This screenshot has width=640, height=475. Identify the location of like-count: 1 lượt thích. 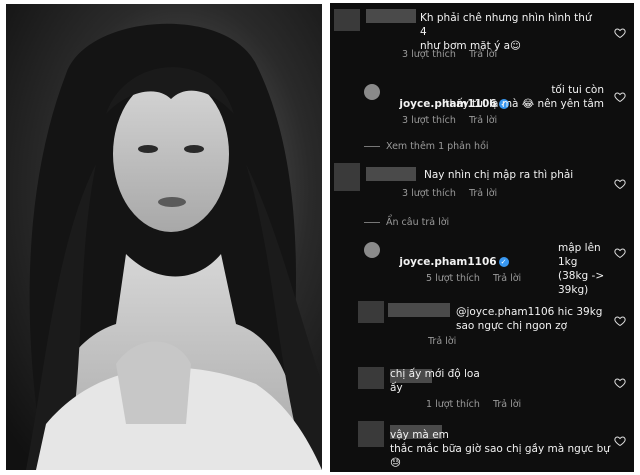
(453, 404).